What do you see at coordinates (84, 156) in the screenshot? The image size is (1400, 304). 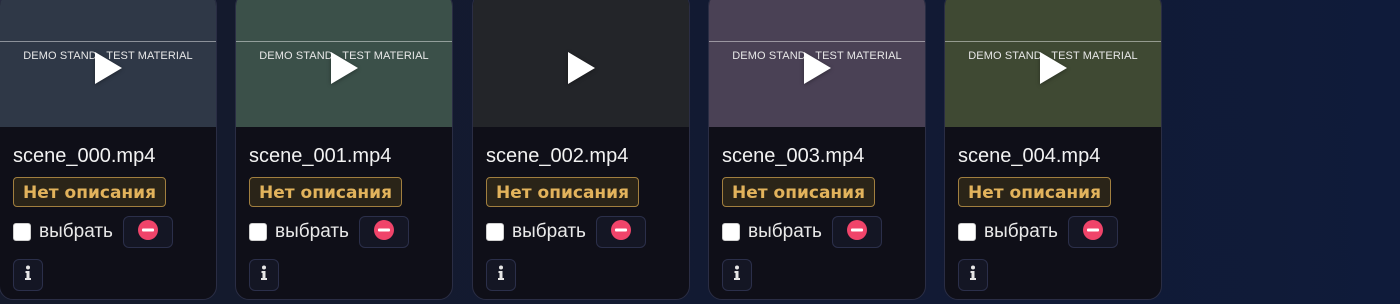 I see `video-filename: scene_000.mp4` at bounding box center [84, 156].